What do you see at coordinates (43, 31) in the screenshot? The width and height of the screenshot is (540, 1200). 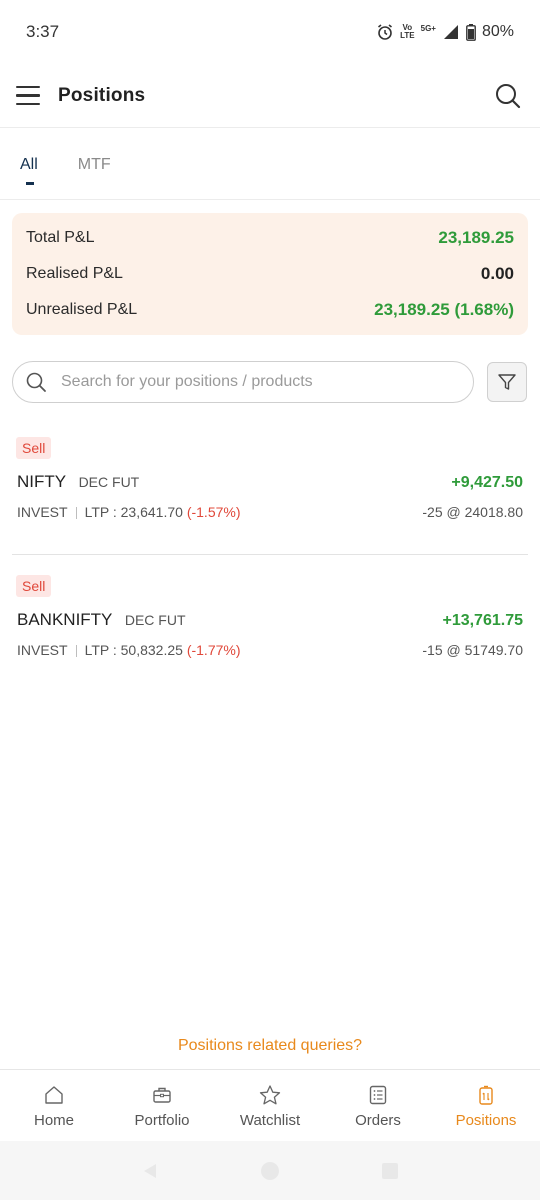 I see `status-time: 3:37` at bounding box center [43, 31].